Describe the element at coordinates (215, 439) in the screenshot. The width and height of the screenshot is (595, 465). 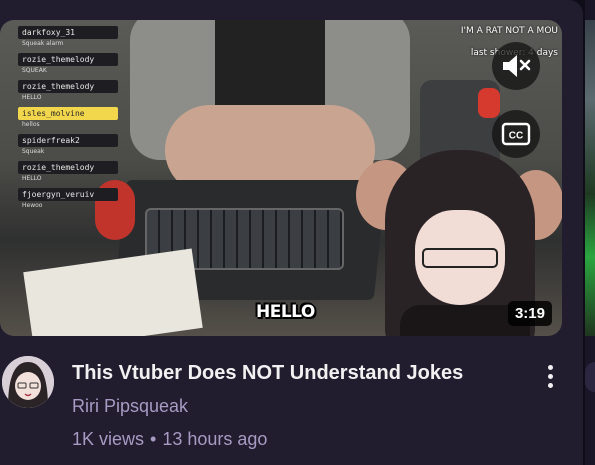
I see `upload-age: 13 hours ago` at that location.